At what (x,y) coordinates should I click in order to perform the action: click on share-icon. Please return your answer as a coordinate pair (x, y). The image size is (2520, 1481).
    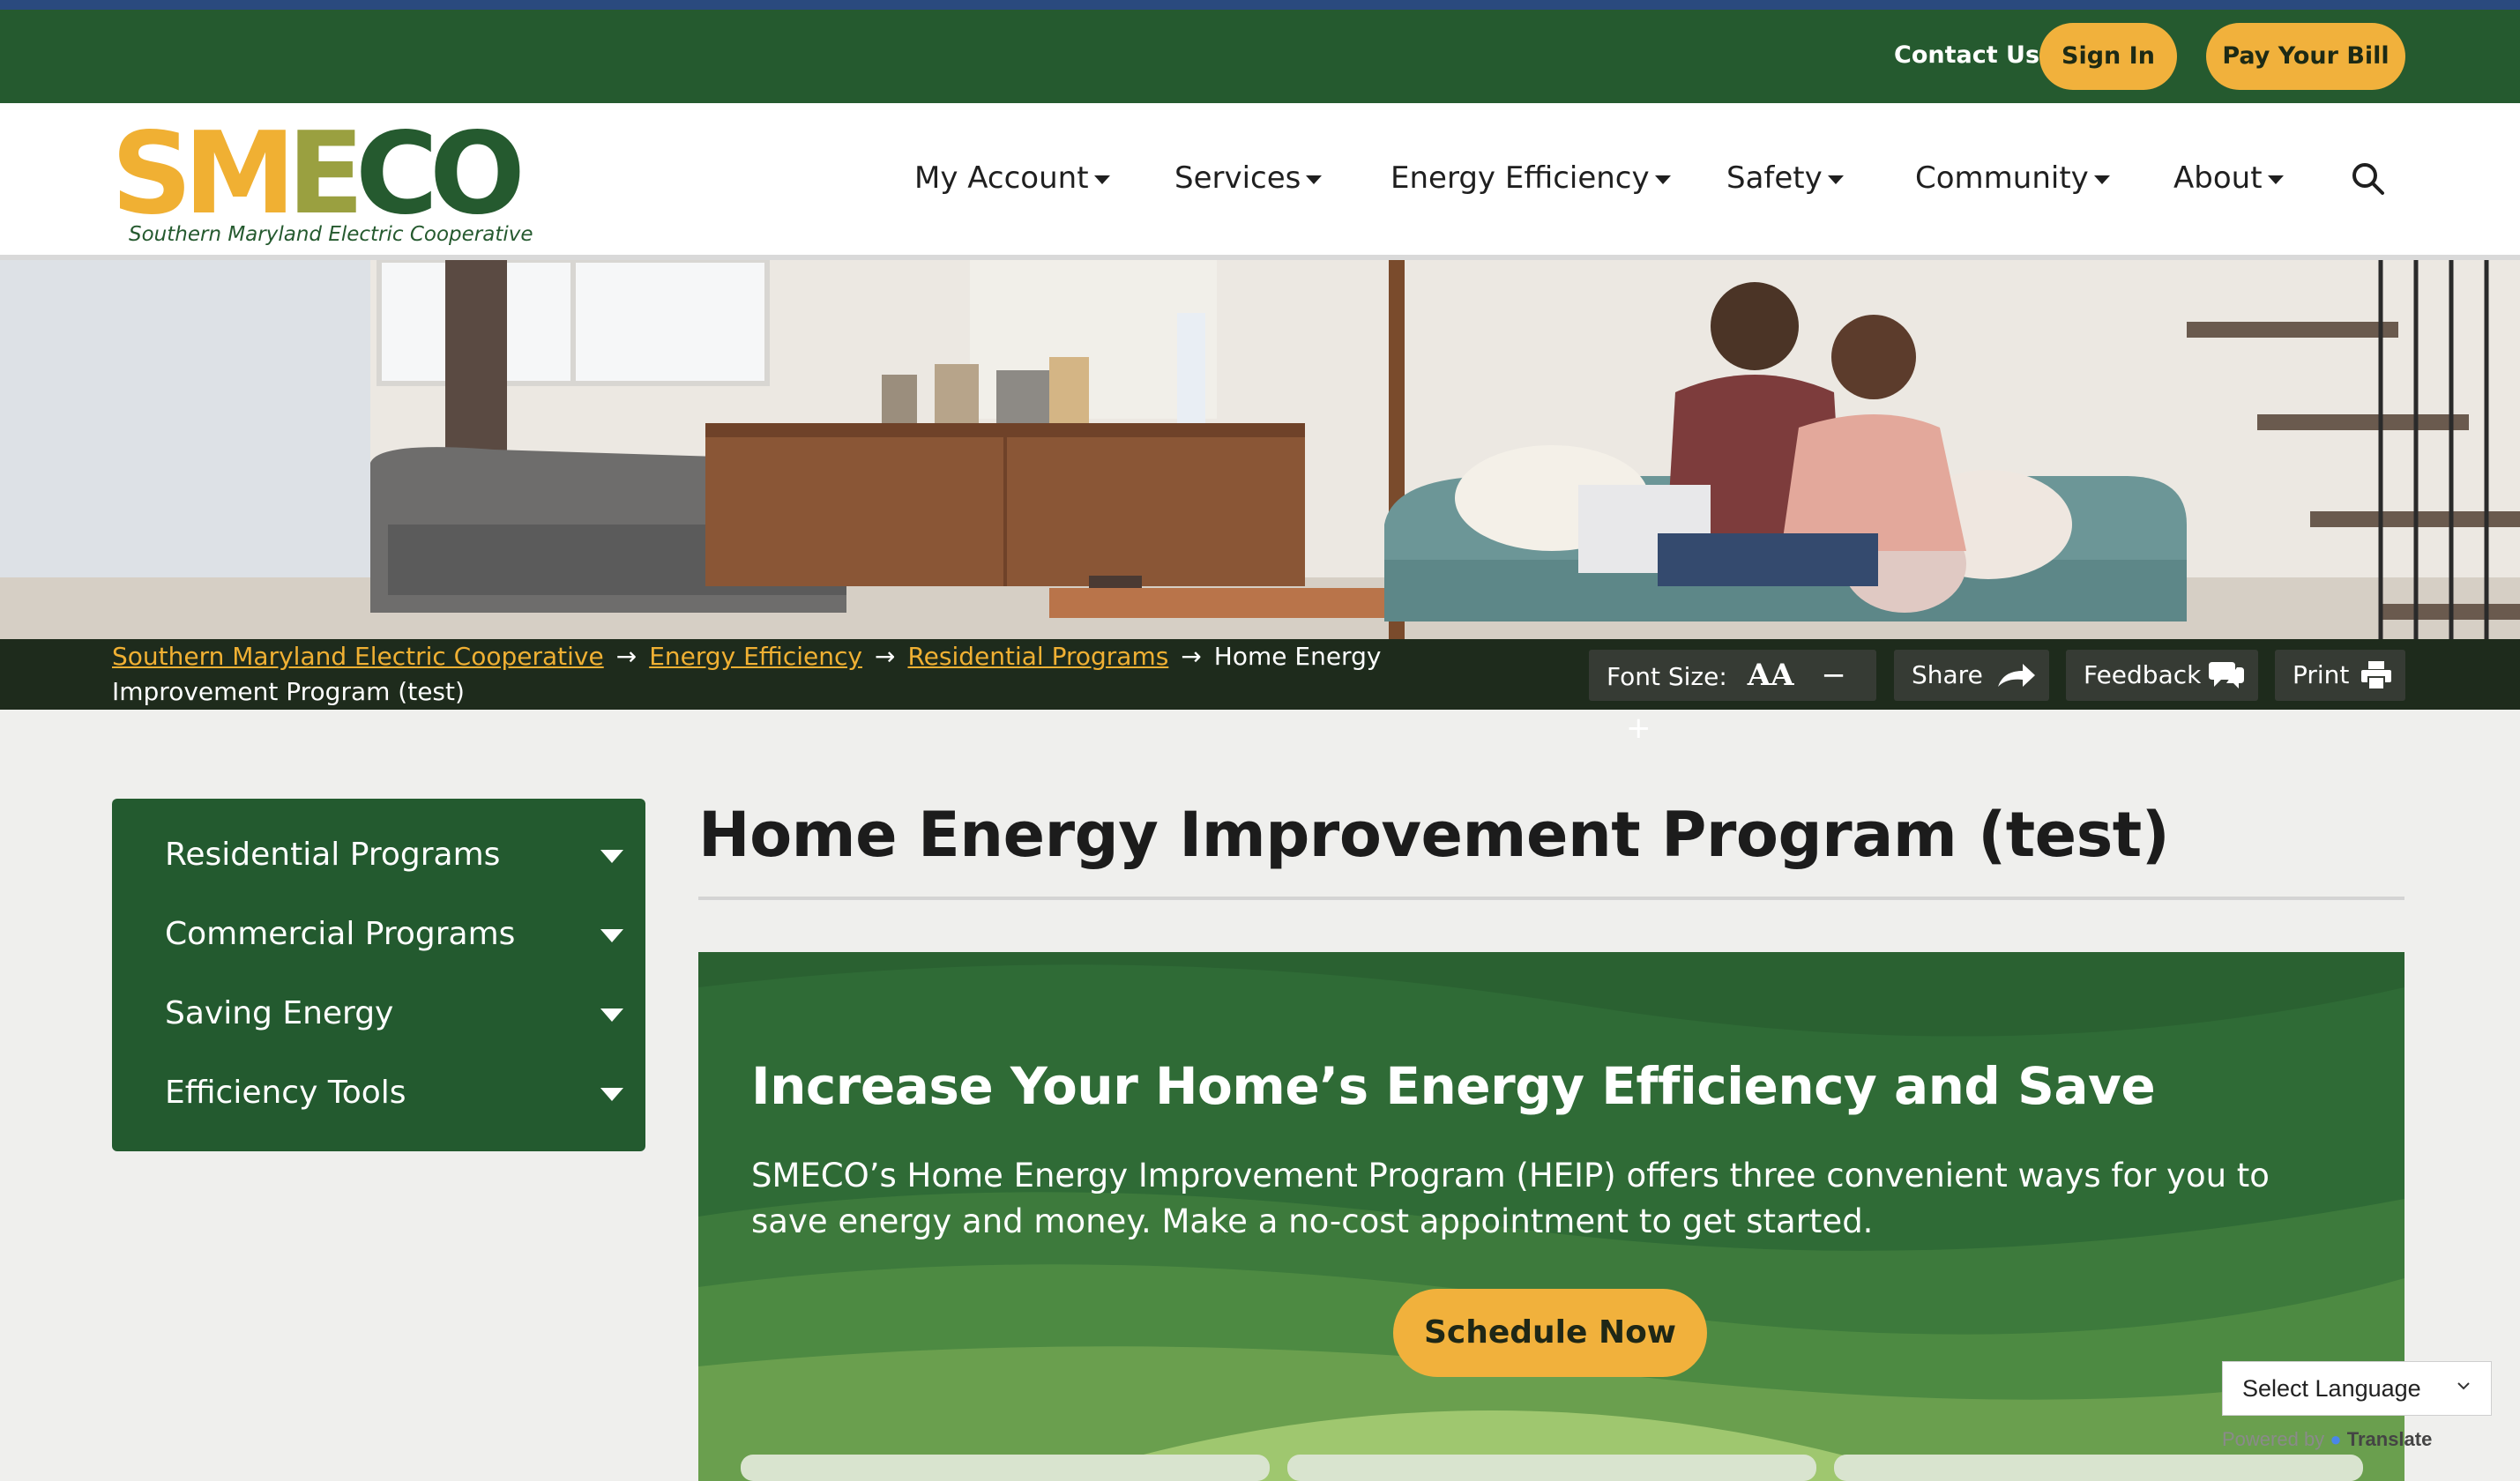
    Looking at the image, I should click on (2016, 675).